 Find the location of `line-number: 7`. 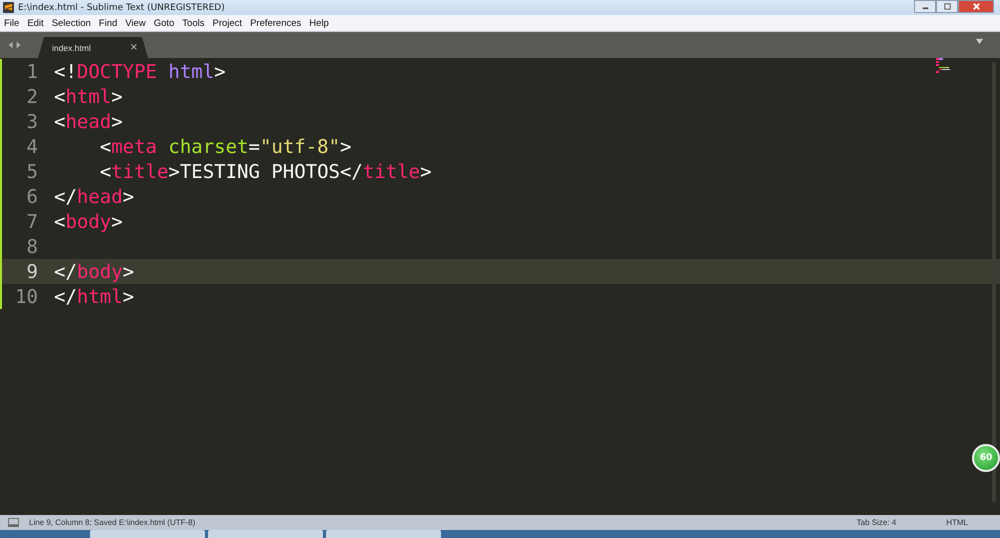

line-number: 7 is located at coordinates (32, 221).